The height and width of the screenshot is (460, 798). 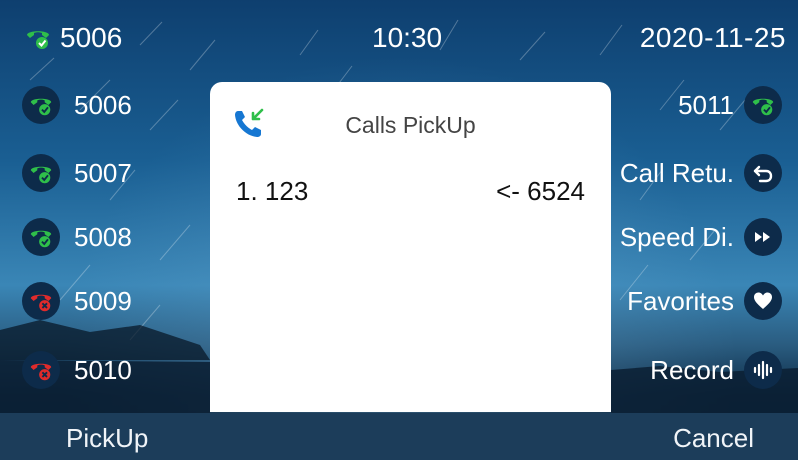 I want to click on line-key-5008: 5008, so click(x=77, y=237).